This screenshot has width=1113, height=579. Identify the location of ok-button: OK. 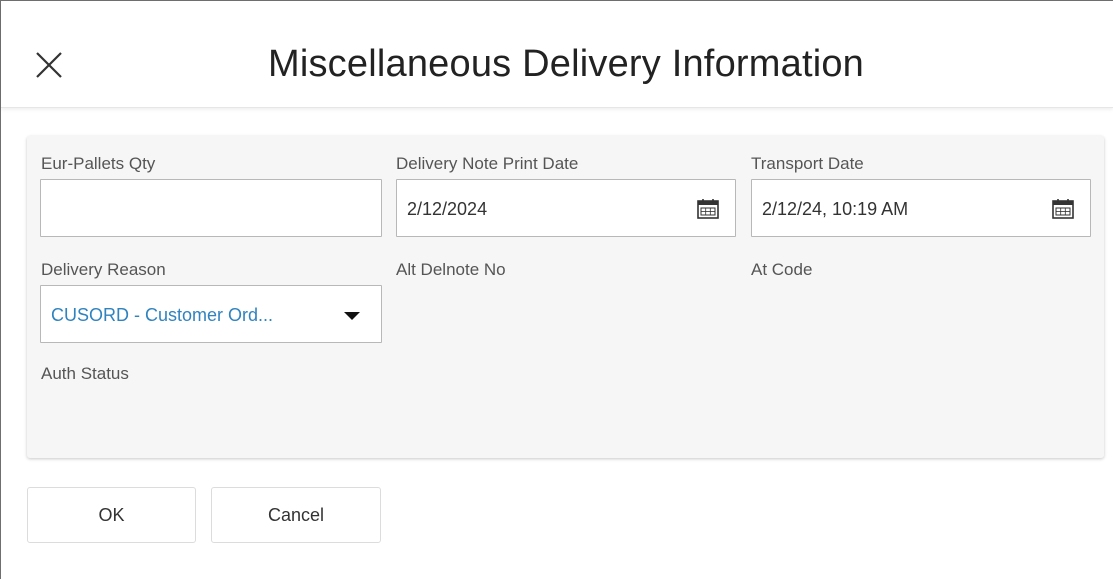
(111, 515).